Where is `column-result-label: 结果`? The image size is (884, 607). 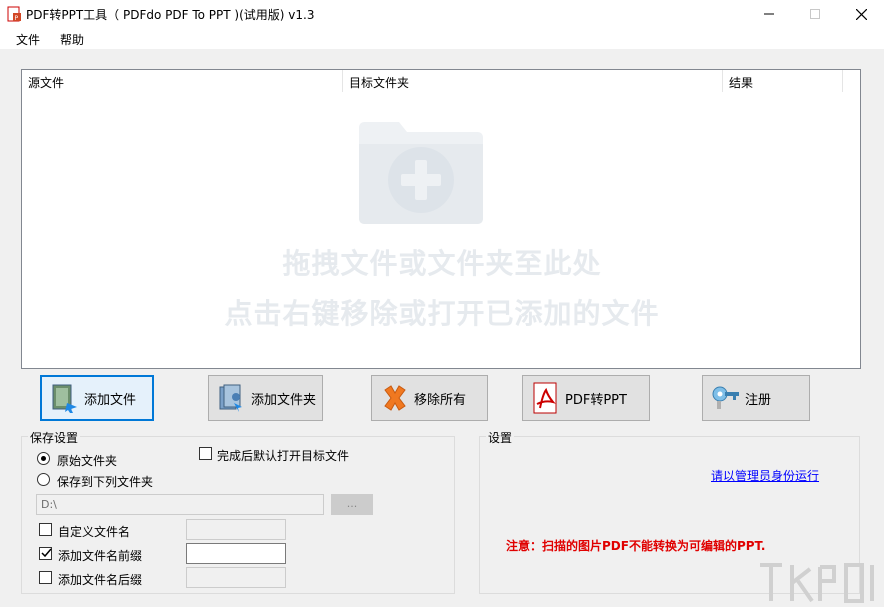
column-result-label: 结果 is located at coordinates (741, 83).